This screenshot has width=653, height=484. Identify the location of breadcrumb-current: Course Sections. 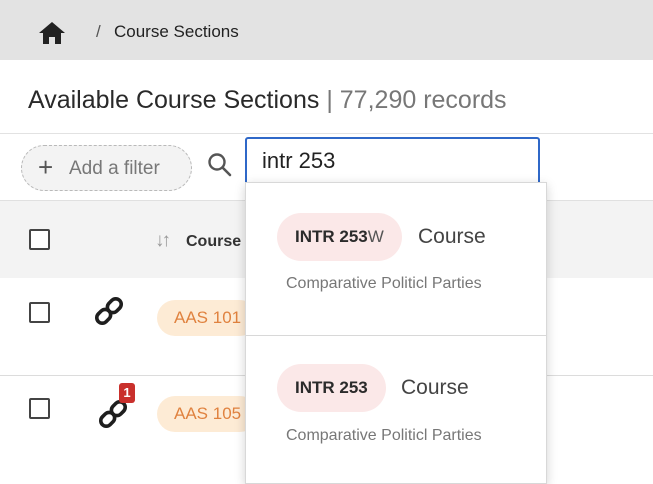
(176, 31).